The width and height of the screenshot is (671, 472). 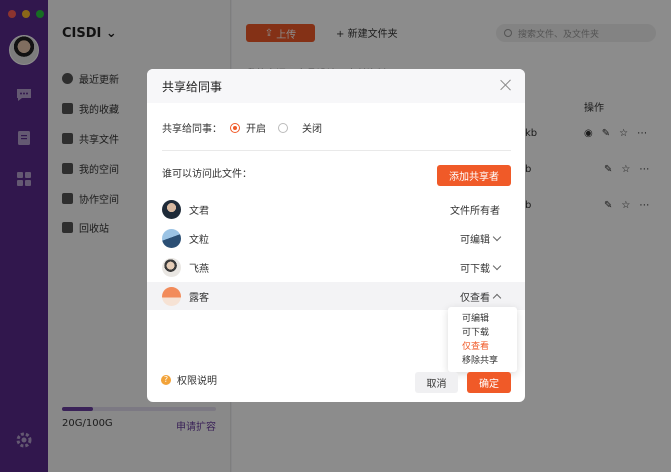 I want to click on user-row: 飞燕 可下载, so click(x=336, y=267).